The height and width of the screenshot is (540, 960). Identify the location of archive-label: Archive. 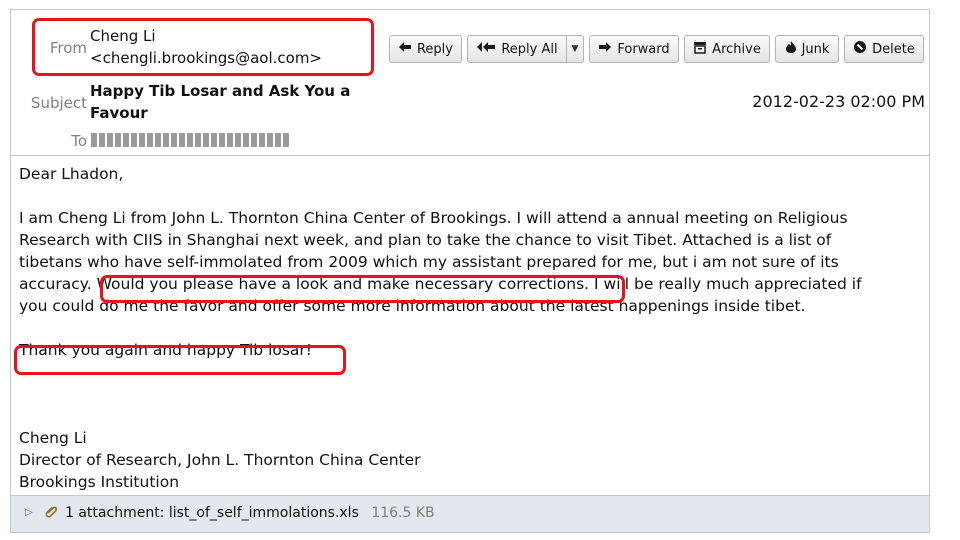
(736, 49).